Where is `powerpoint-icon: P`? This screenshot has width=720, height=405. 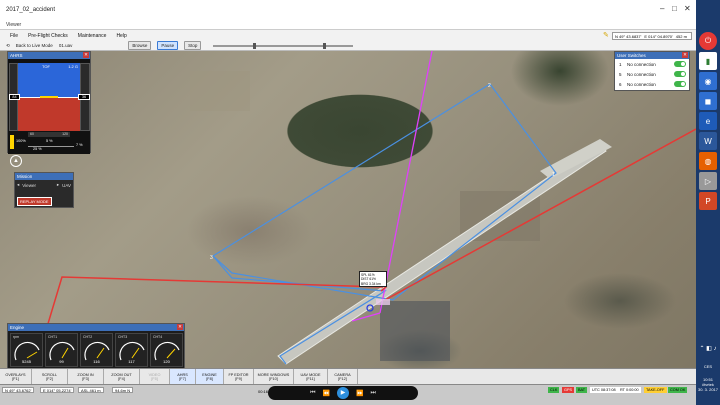
powerpoint-icon: P is located at coordinates (708, 201).